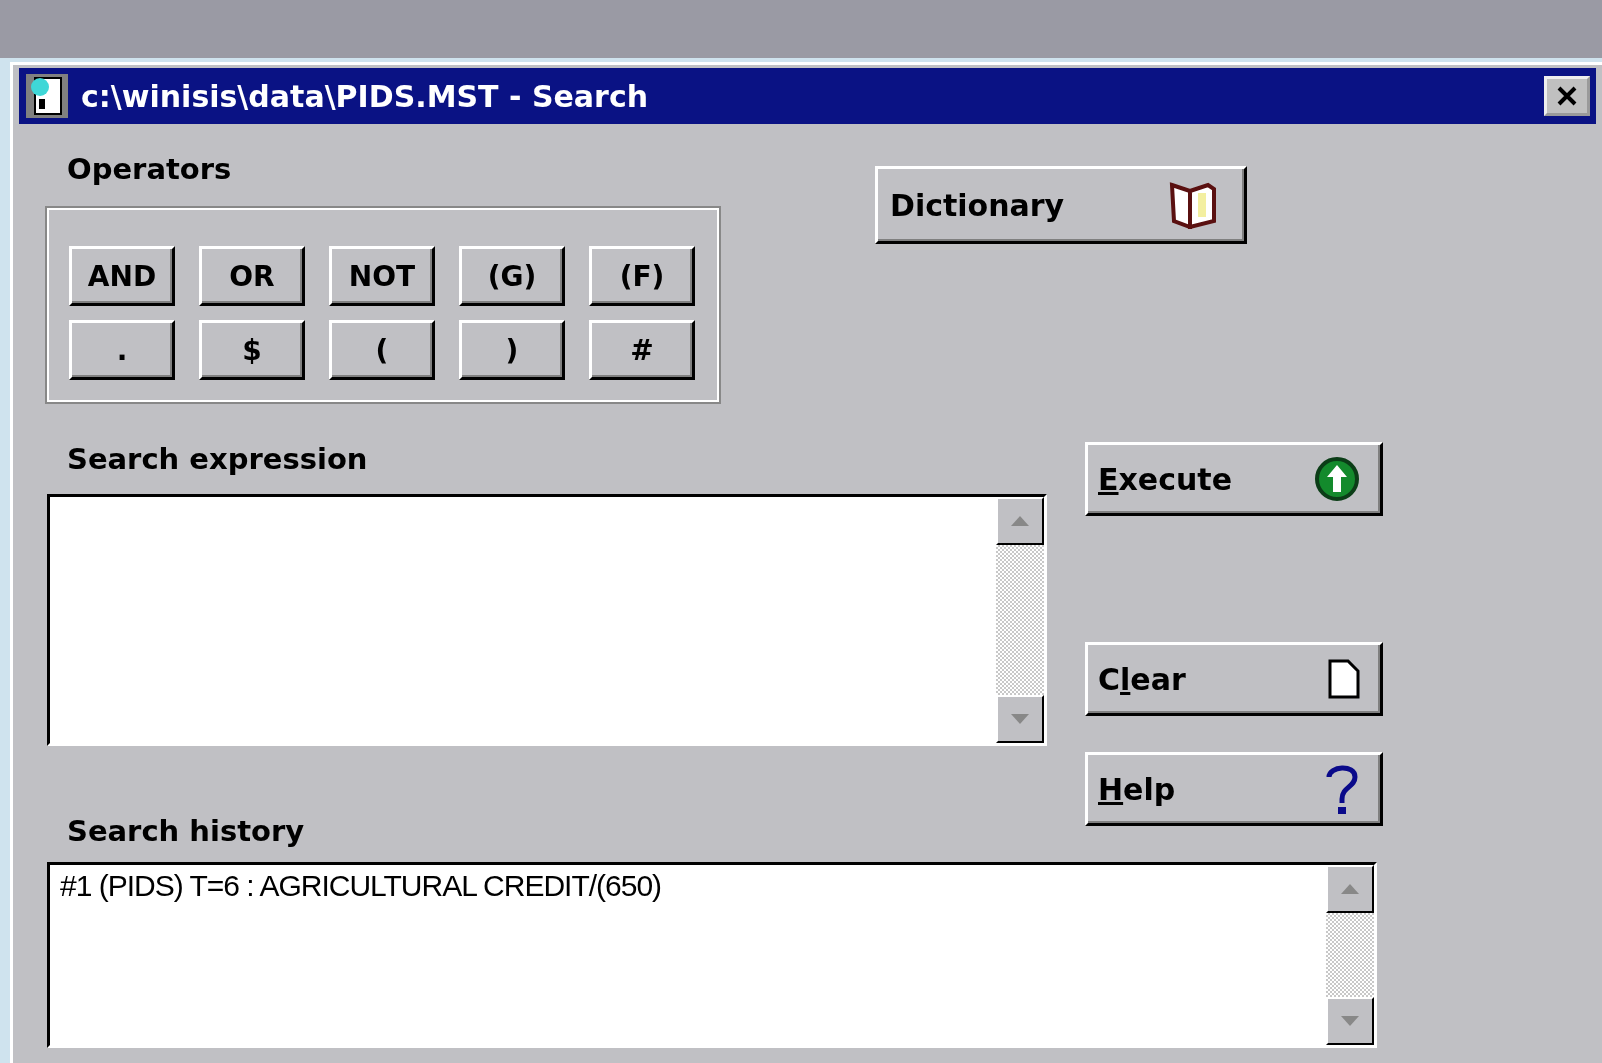 This screenshot has height=1063, width=1602. What do you see at coordinates (150, 169) in the screenshot?
I see `operators-label: Operators` at bounding box center [150, 169].